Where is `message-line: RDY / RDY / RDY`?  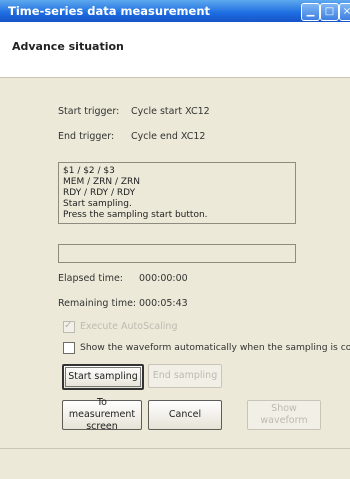
message-line: RDY / RDY / RDY is located at coordinates (99, 193).